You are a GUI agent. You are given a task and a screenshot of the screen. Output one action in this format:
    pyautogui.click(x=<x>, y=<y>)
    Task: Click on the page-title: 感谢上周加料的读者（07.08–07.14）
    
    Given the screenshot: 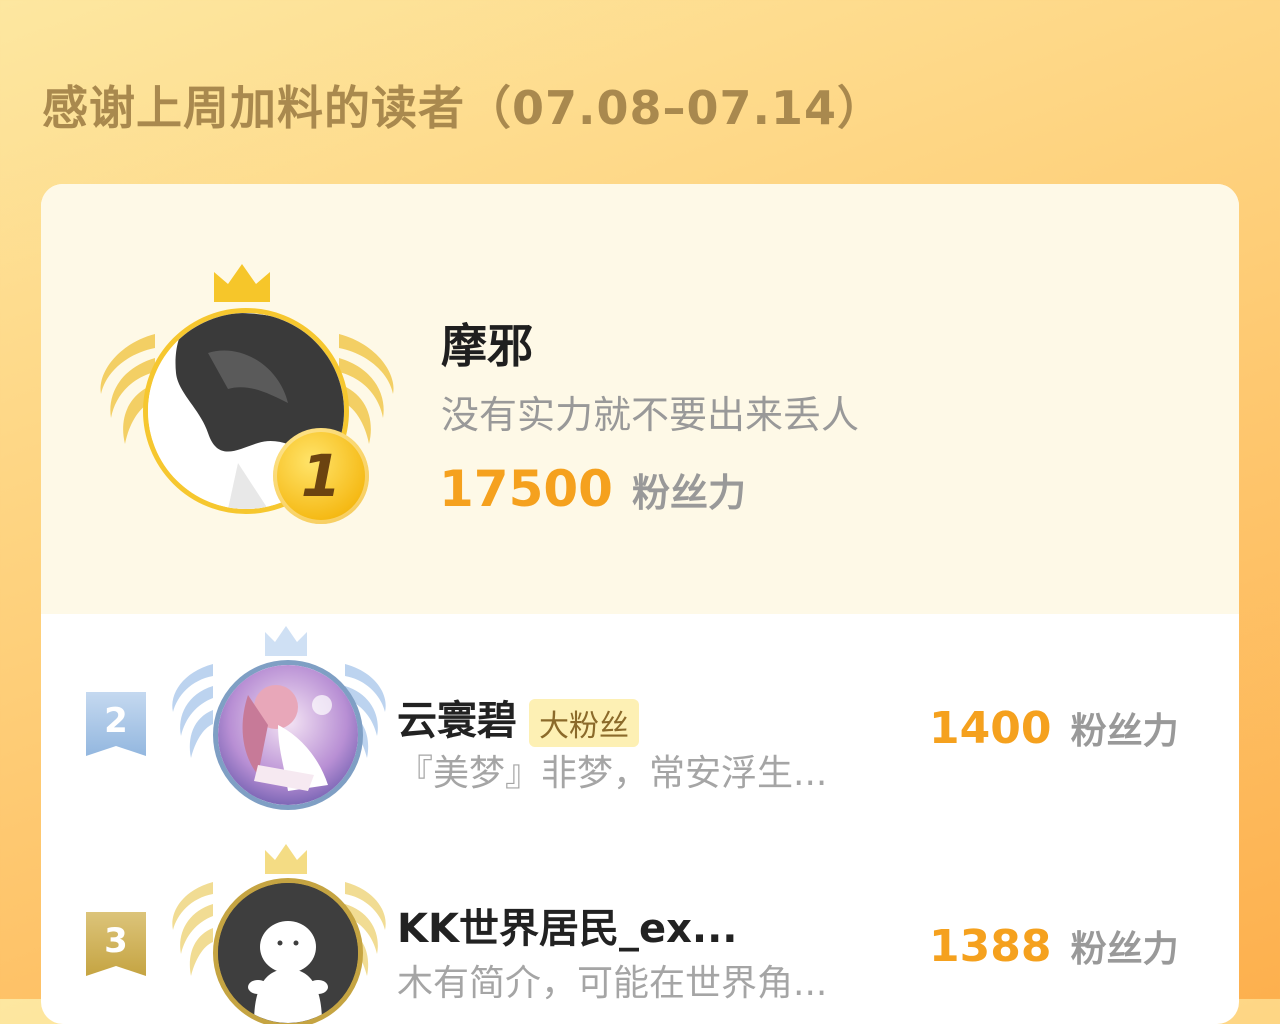 What is the action you would take?
    pyautogui.click(x=463, y=108)
    